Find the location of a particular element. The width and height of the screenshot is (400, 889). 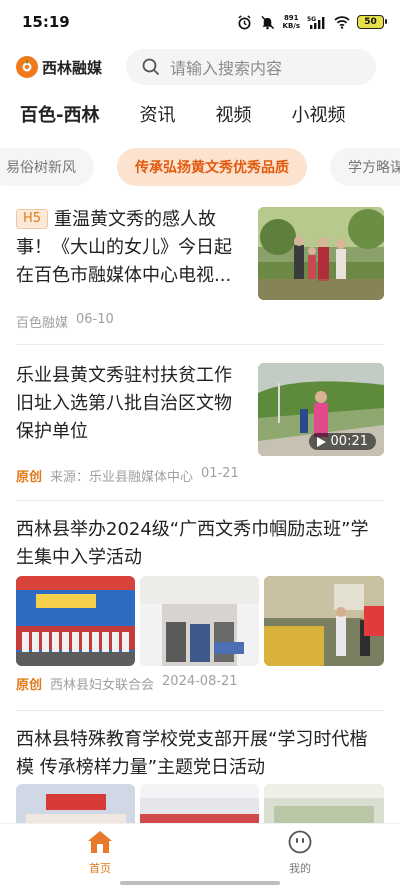

logo-mark-icon is located at coordinates (27, 67).